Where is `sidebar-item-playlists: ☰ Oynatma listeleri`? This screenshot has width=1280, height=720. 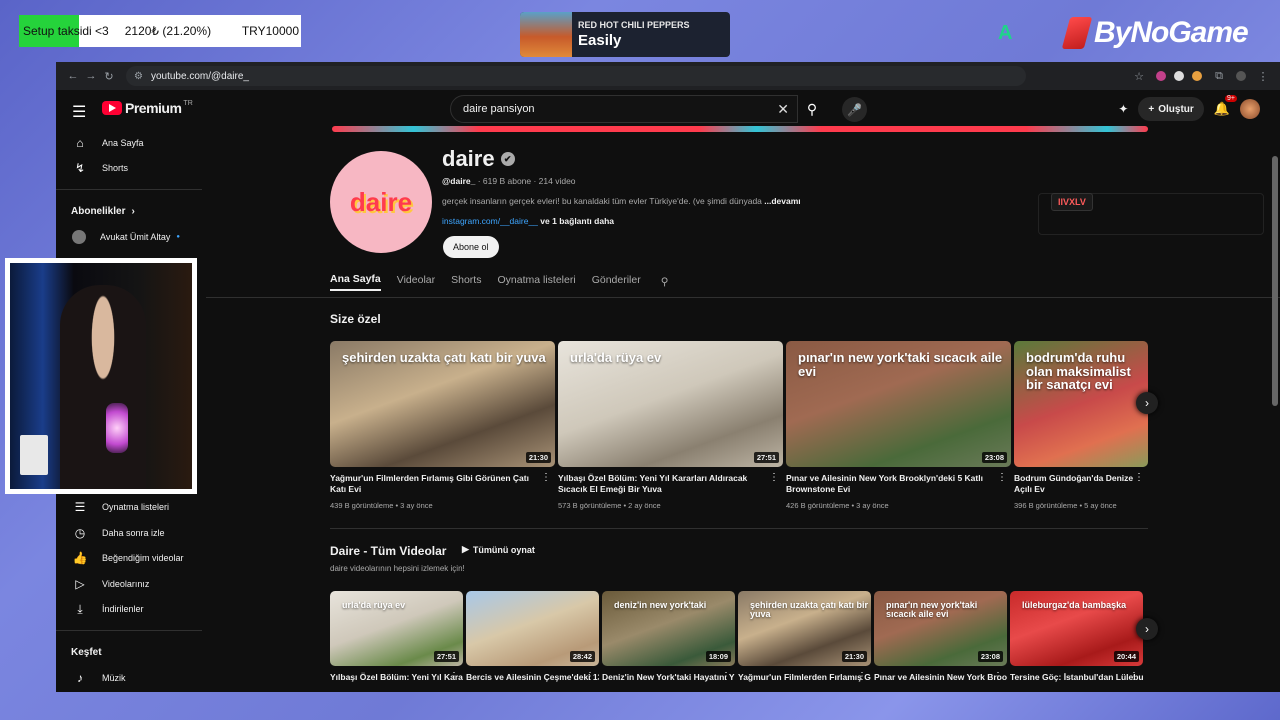 sidebar-item-playlists: ☰ Oynatma listeleri is located at coordinates (131, 508).